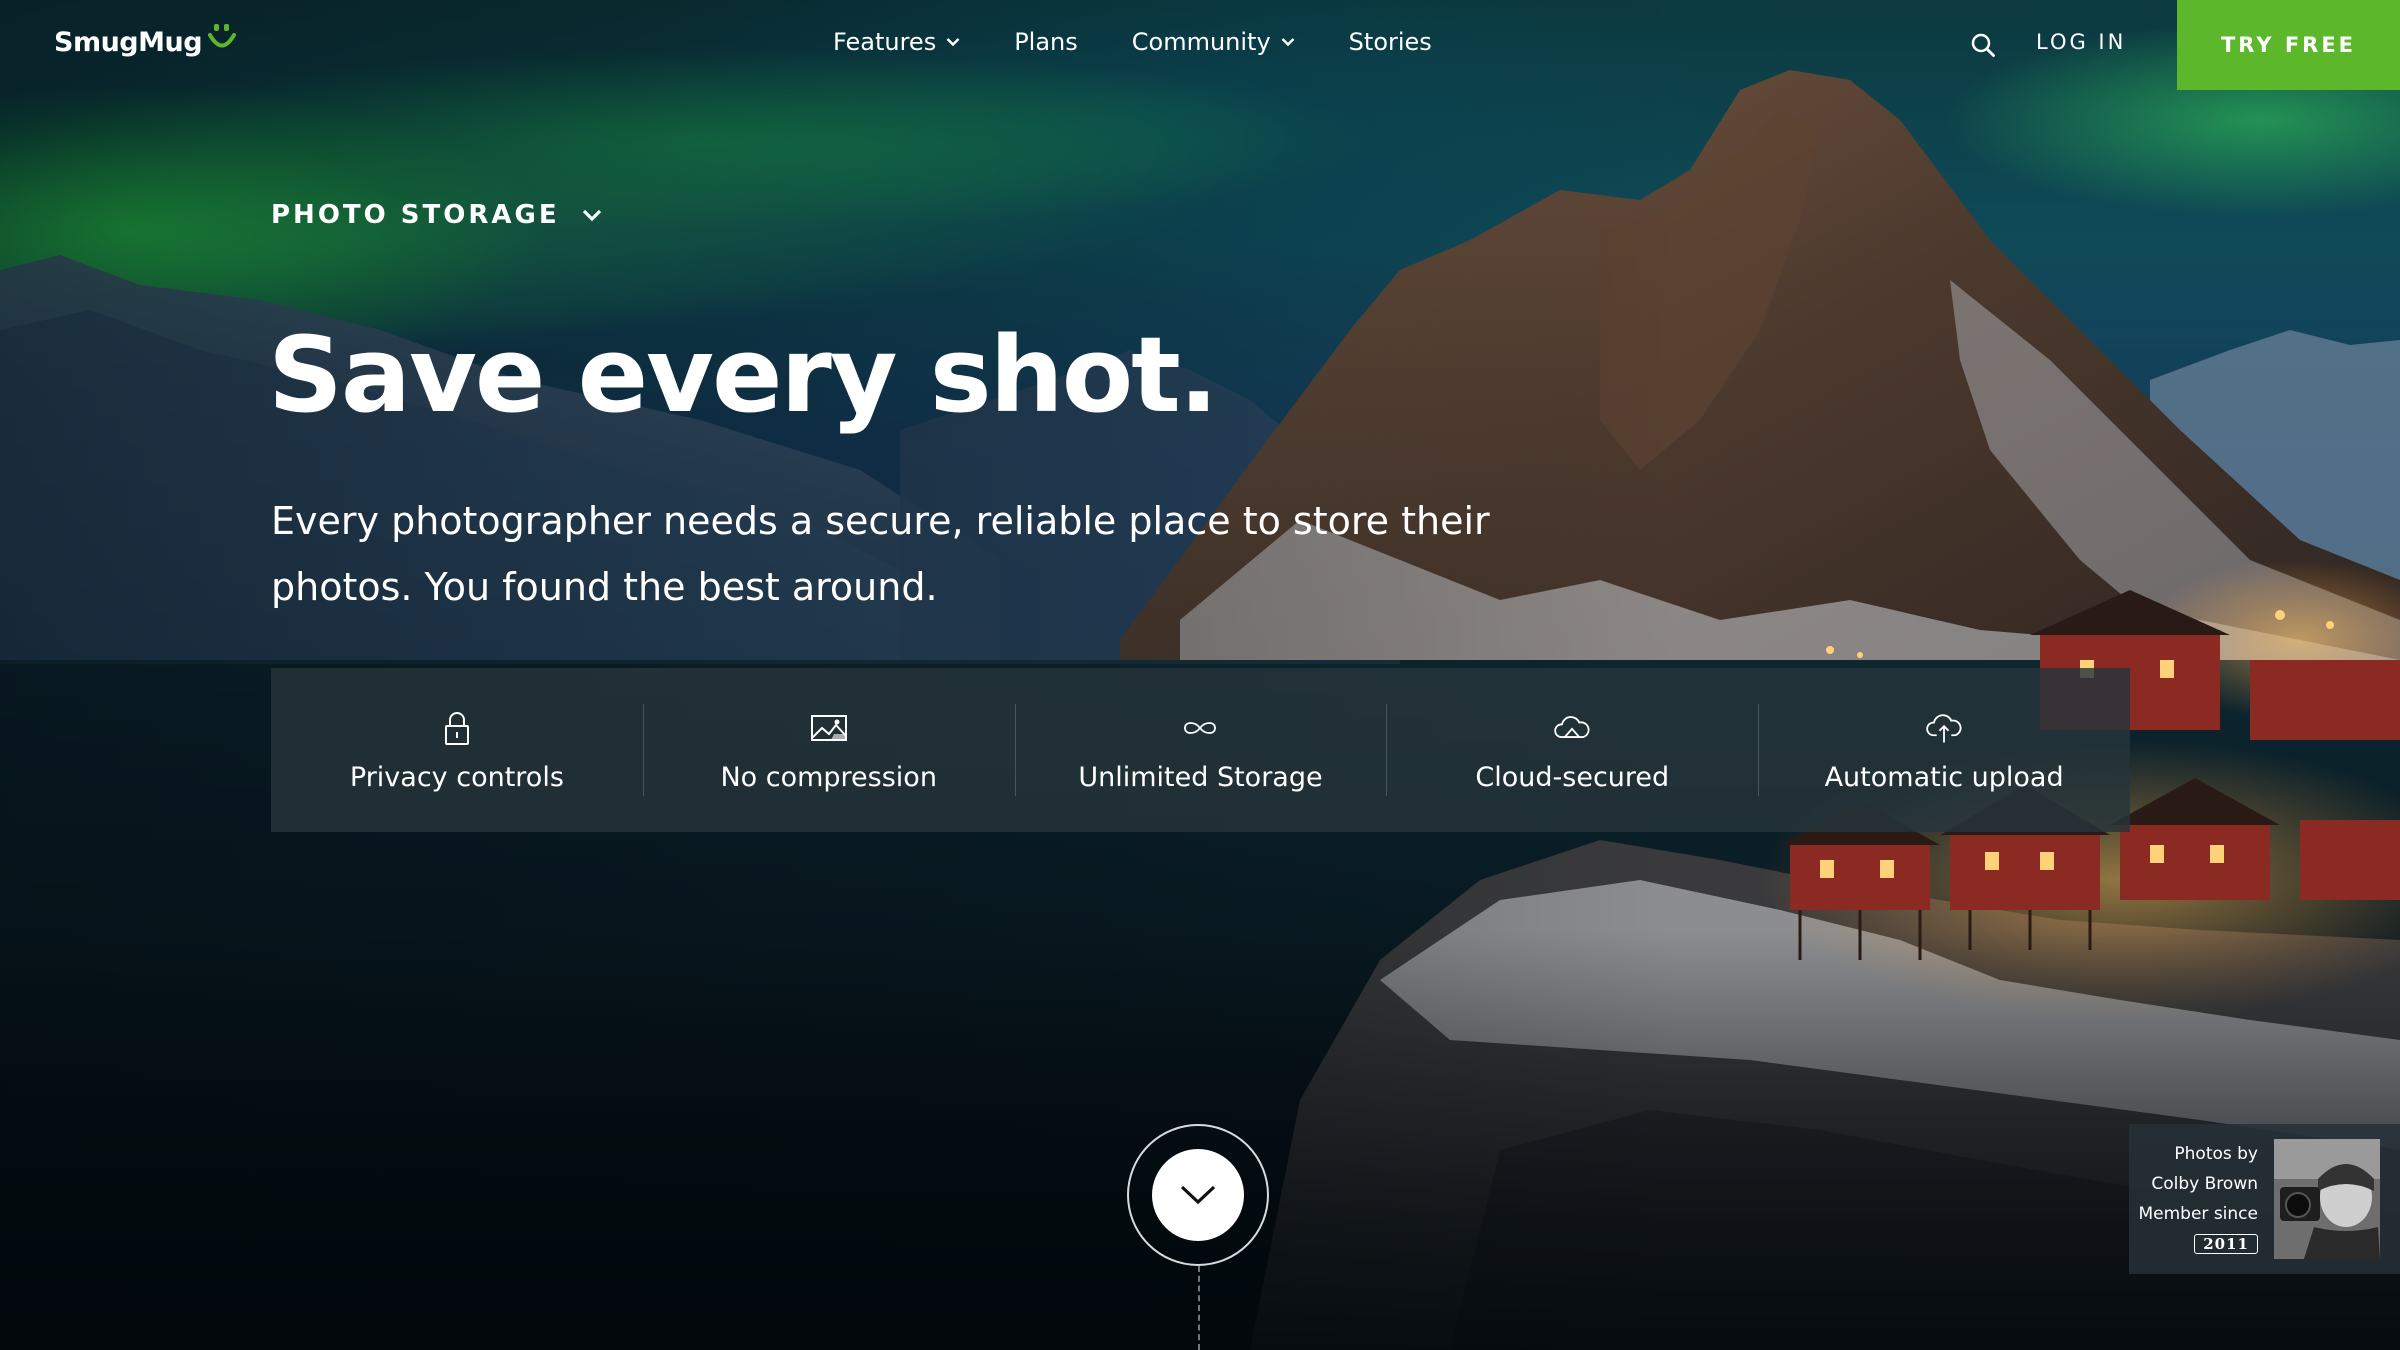 The height and width of the screenshot is (1350, 2400). What do you see at coordinates (828, 727) in the screenshot?
I see `image-icon` at bounding box center [828, 727].